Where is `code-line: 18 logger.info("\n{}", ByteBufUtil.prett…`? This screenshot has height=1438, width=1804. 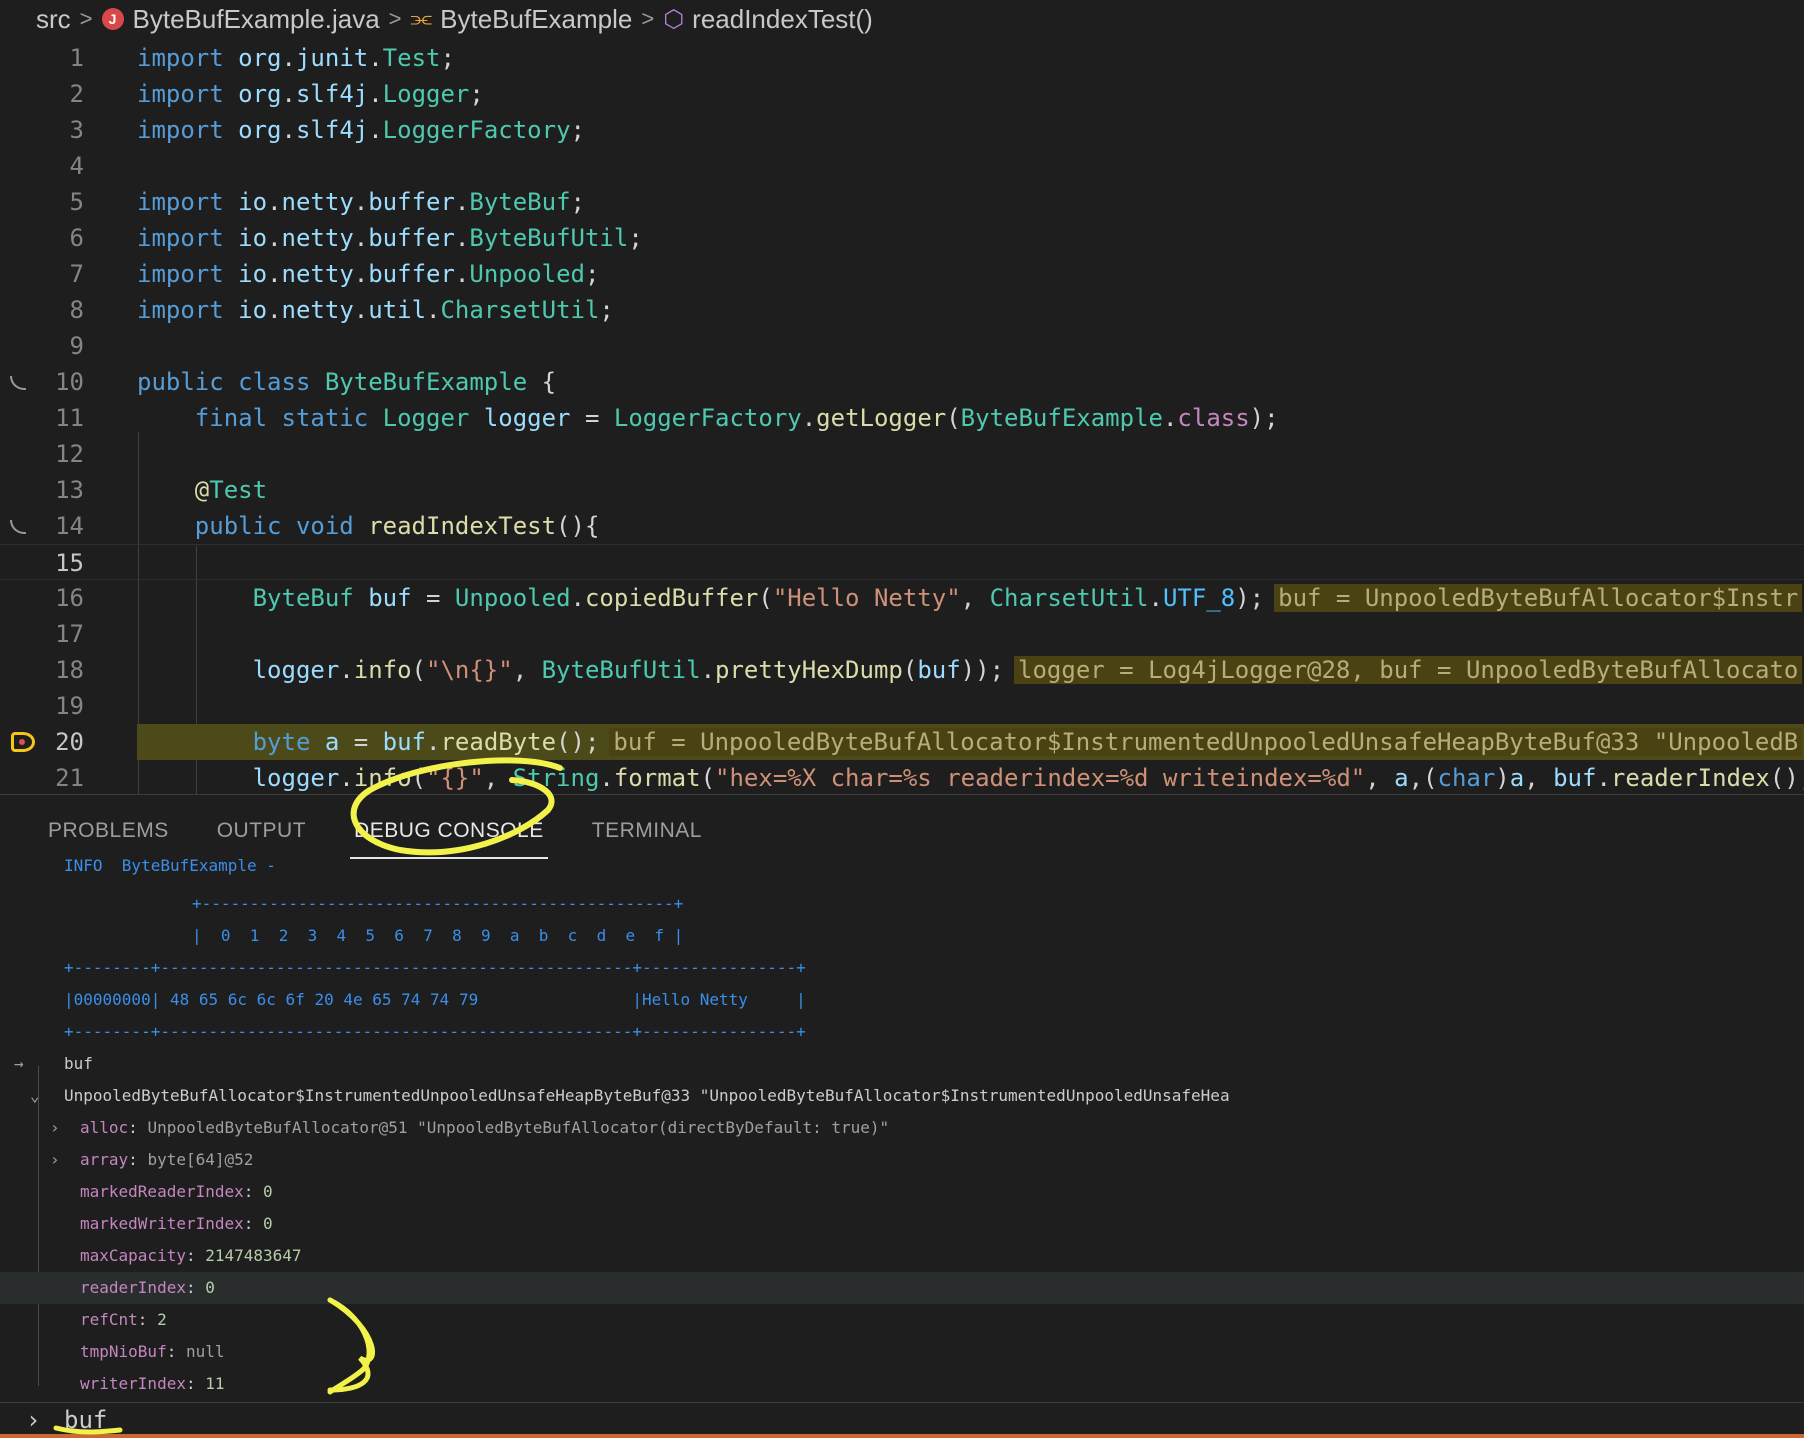
code-line: 18 logger.info("\n{}", ByteBufUtil.prett… is located at coordinates (902, 670).